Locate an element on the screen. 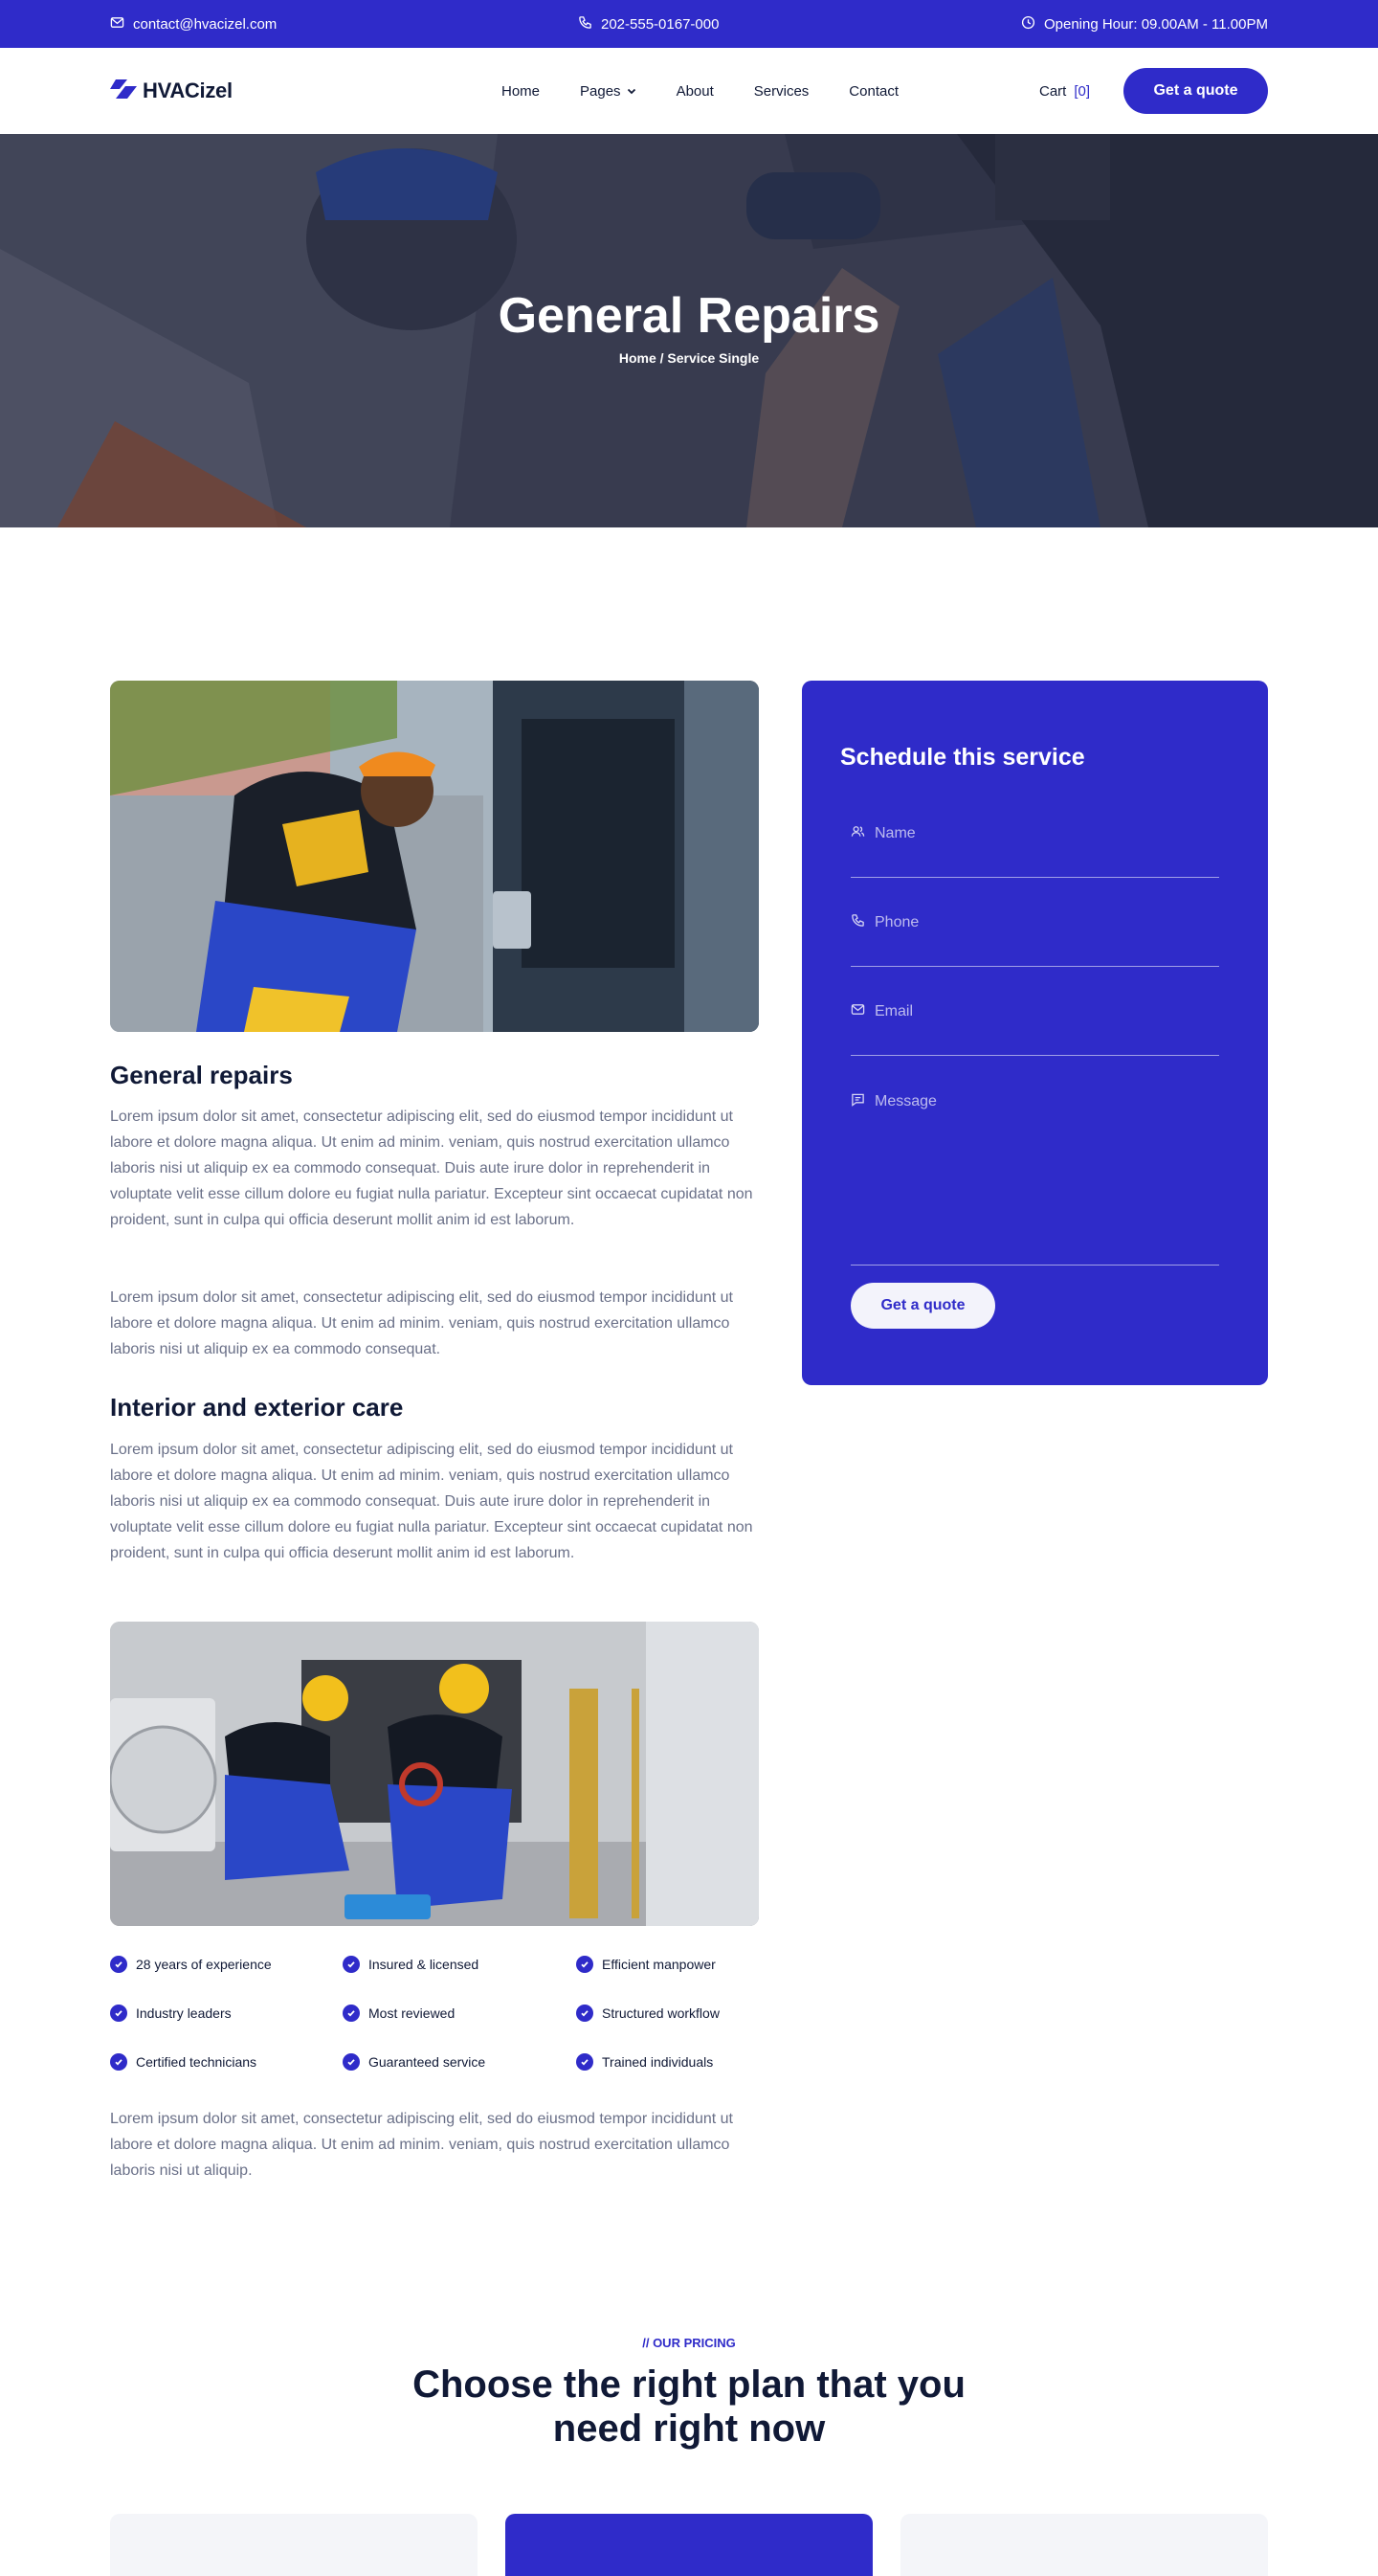 The height and width of the screenshot is (2576, 1378). checklist-item: Efficient manpower is located at coordinates (646, 1965).